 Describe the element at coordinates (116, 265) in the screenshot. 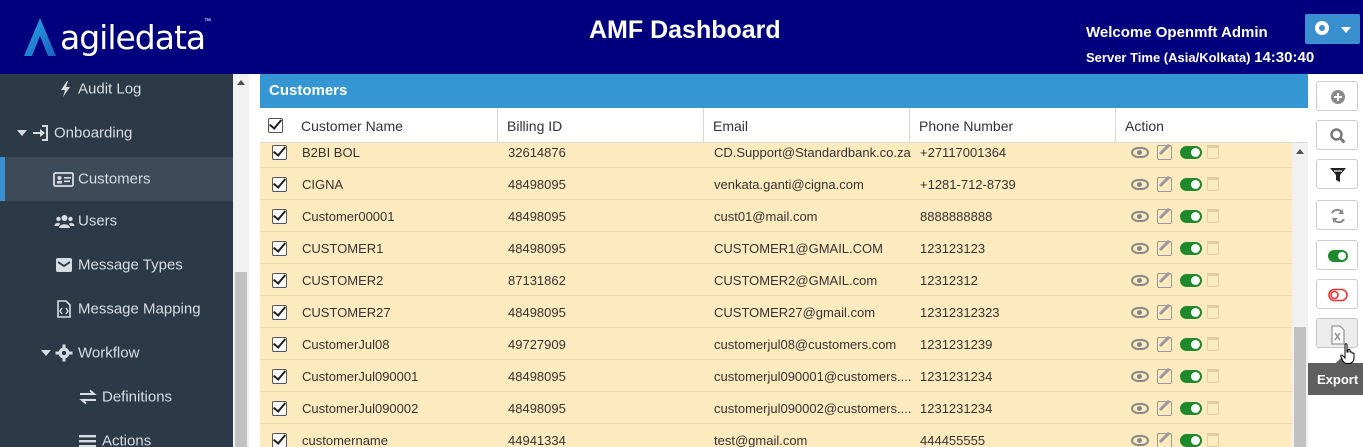

I see `sidebar-item-message-types: Message Types` at that location.